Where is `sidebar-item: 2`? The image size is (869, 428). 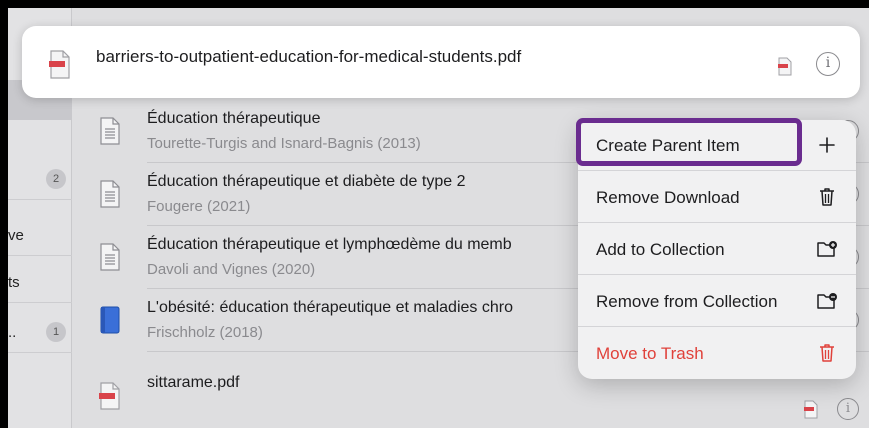
sidebar-item: 2 is located at coordinates (40, 179).